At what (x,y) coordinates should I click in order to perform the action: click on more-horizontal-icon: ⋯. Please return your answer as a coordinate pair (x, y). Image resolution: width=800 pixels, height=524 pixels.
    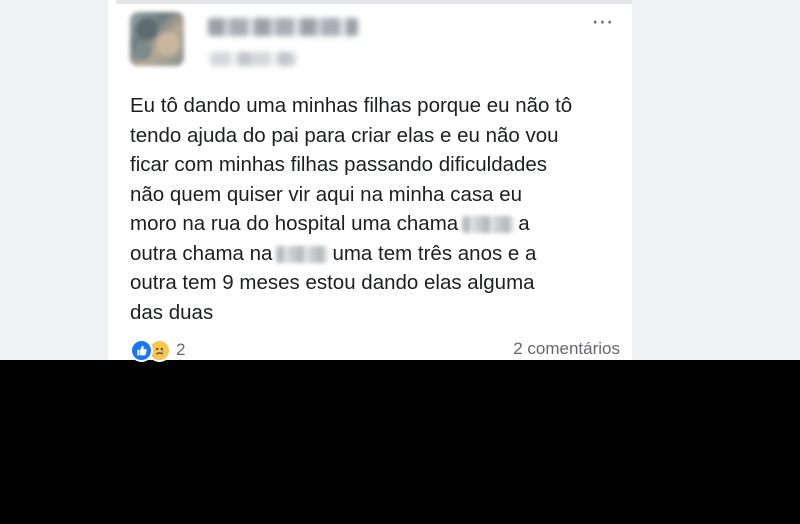
    Looking at the image, I should click on (603, 21).